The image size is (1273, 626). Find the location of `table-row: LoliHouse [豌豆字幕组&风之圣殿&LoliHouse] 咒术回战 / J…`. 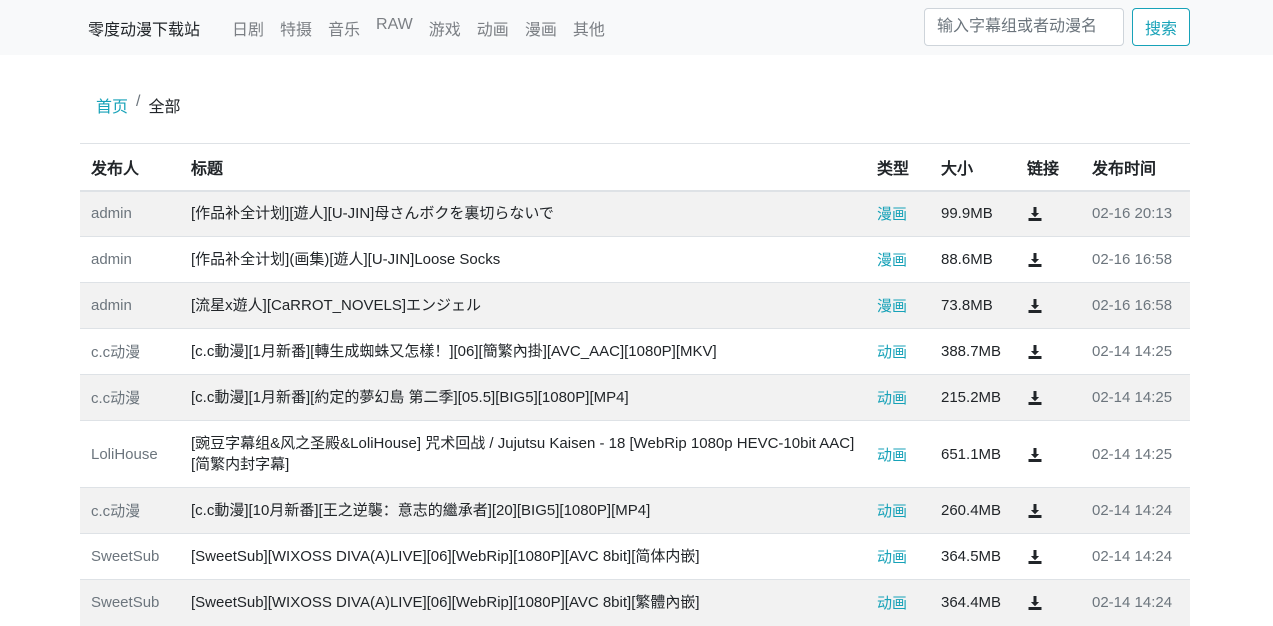

table-row: LoliHouse [豌豆字幕组&风之圣殿&LoliHouse] 咒术回战 / J… is located at coordinates (635, 454).